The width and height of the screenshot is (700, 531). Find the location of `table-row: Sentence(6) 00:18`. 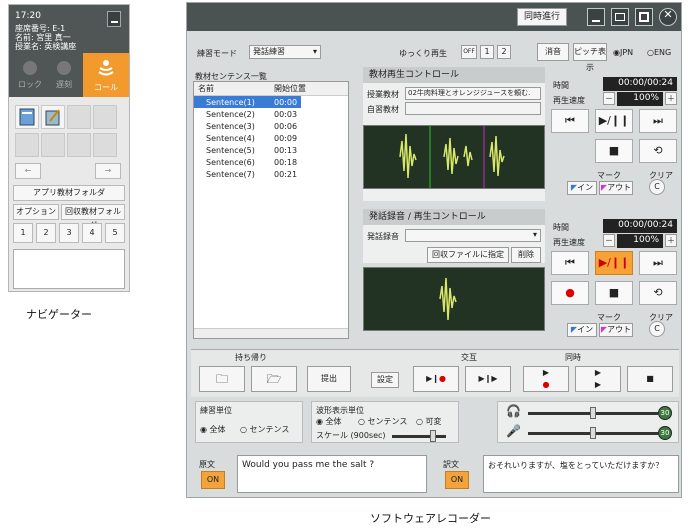

table-row: Sentence(6) 00:18 is located at coordinates (247, 162).